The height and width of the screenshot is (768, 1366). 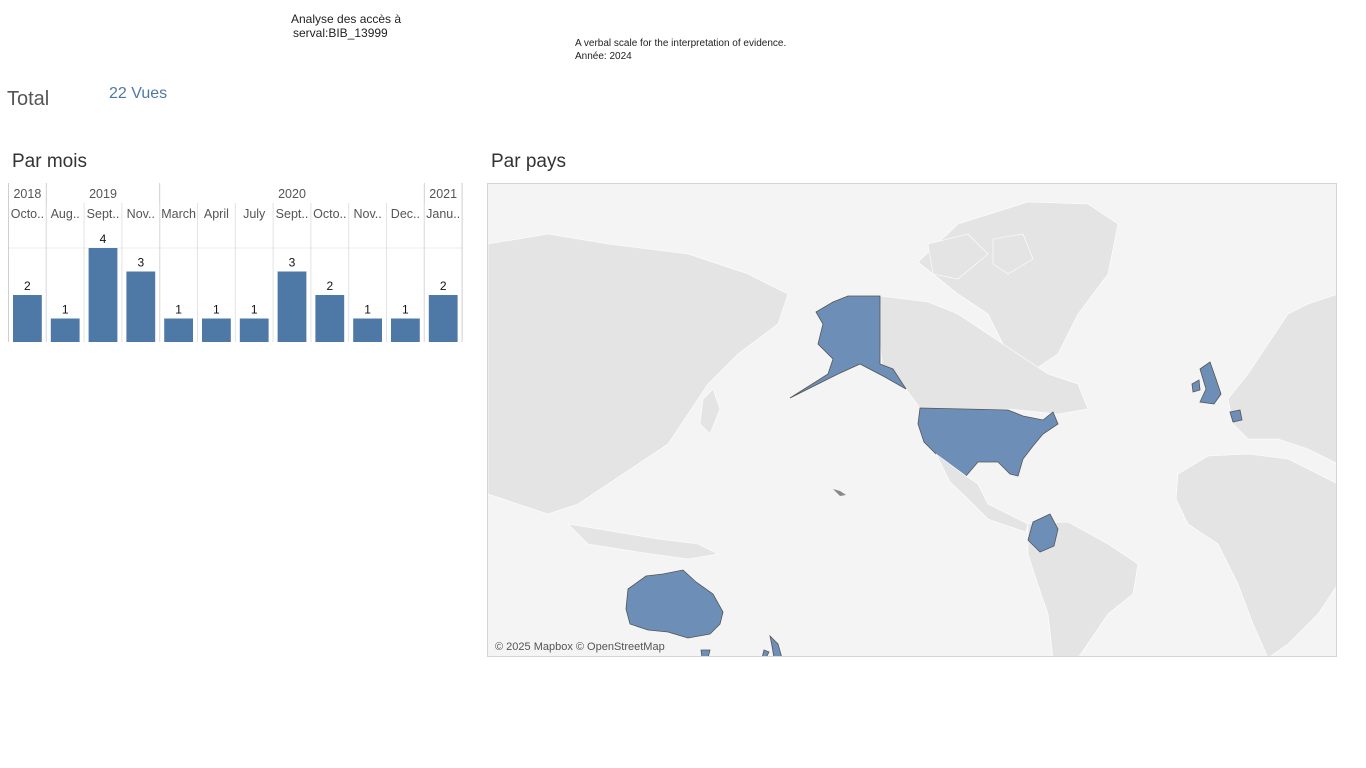 I want to click on month-label: Janu.., so click(x=443, y=214).